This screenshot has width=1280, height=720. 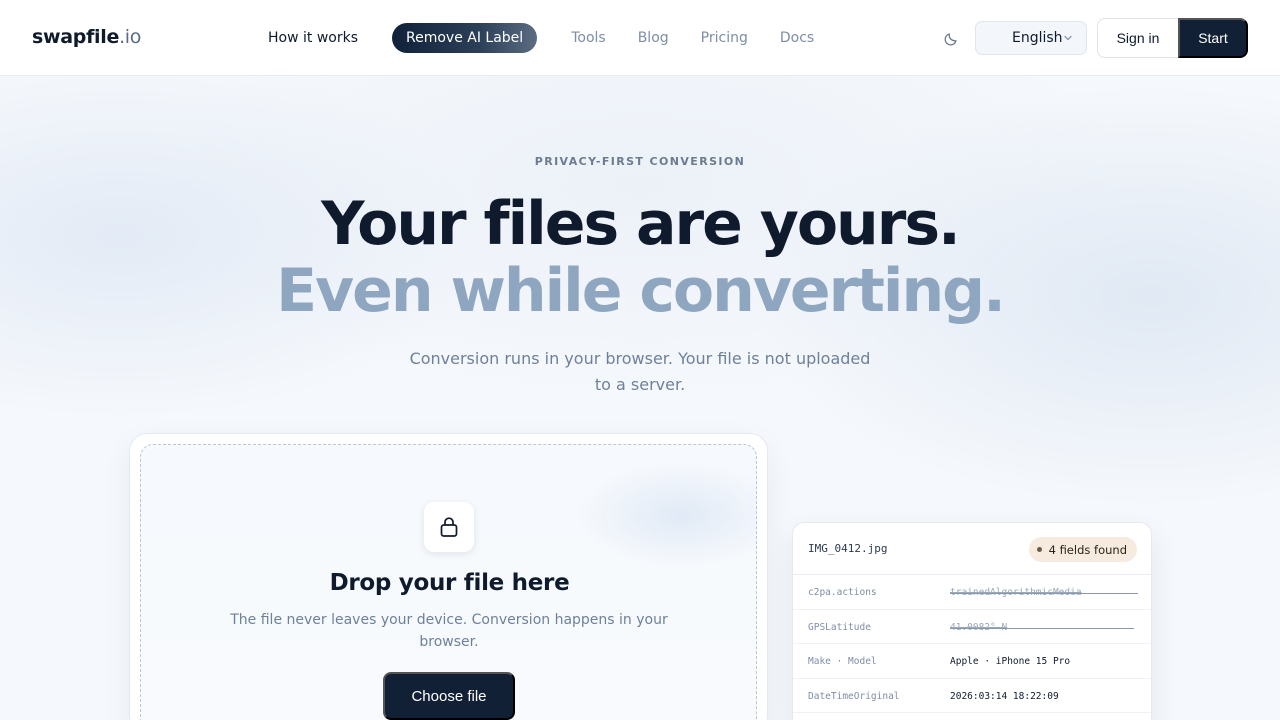 I want to click on start-button: Start, so click(x=1213, y=38).